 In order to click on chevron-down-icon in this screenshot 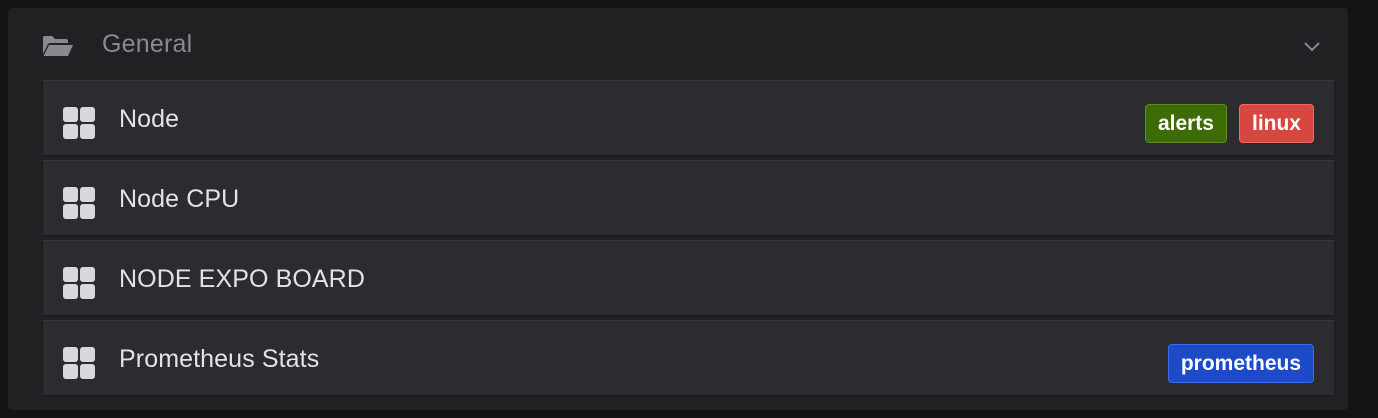, I will do `click(1312, 47)`.